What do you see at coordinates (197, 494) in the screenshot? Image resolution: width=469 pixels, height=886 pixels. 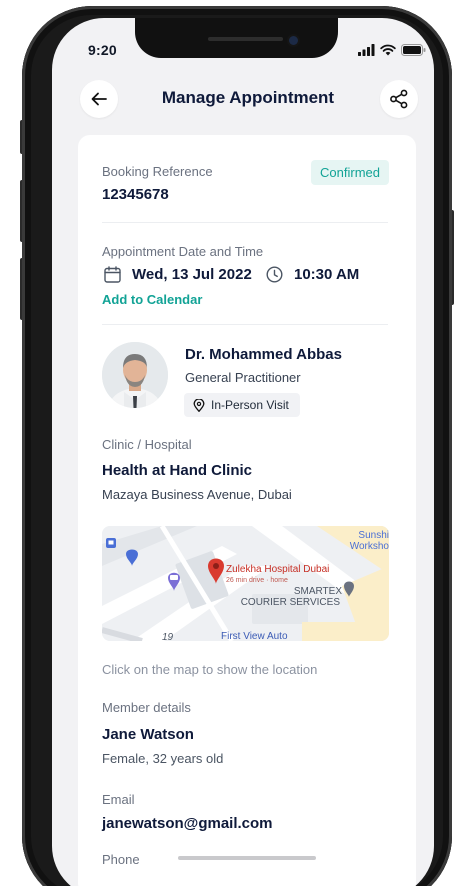 I see `clinic-address: Mazaya Business Avenue, Dubai` at bounding box center [197, 494].